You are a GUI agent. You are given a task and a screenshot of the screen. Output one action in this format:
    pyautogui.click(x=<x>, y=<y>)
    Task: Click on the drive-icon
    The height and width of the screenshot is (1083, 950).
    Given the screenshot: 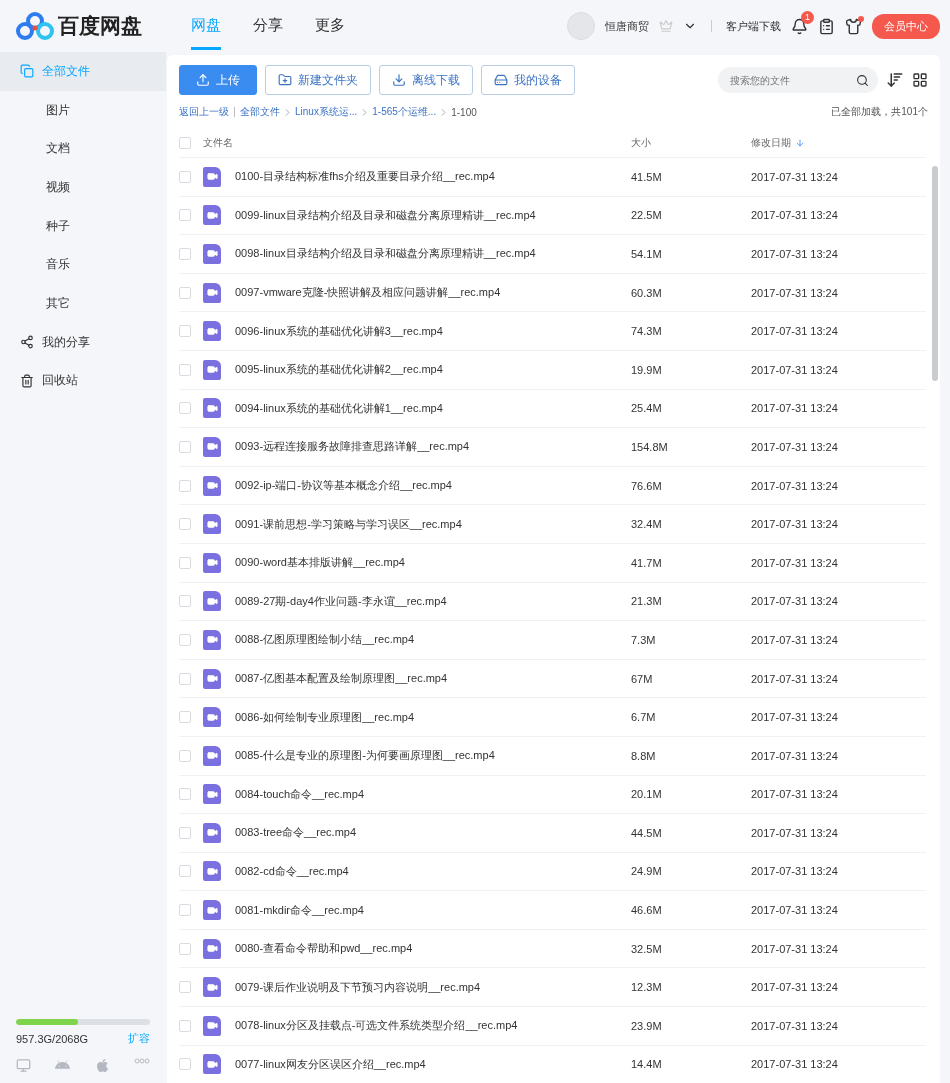 What is the action you would take?
    pyautogui.click(x=501, y=80)
    